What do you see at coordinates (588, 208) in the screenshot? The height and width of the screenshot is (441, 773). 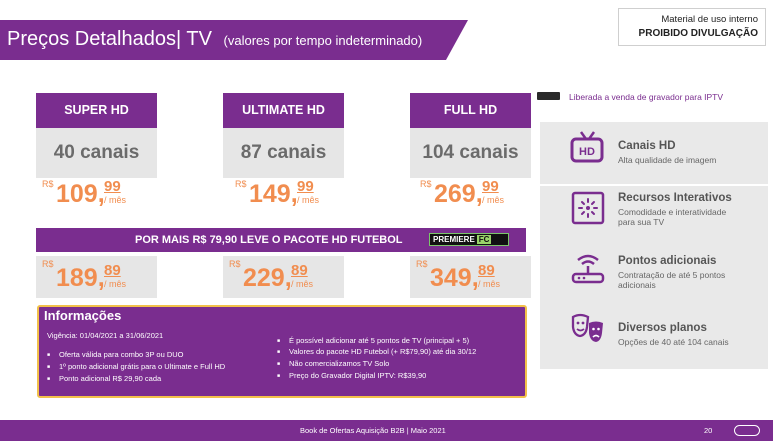 I see `interactive-icon` at bounding box center [588, 208].